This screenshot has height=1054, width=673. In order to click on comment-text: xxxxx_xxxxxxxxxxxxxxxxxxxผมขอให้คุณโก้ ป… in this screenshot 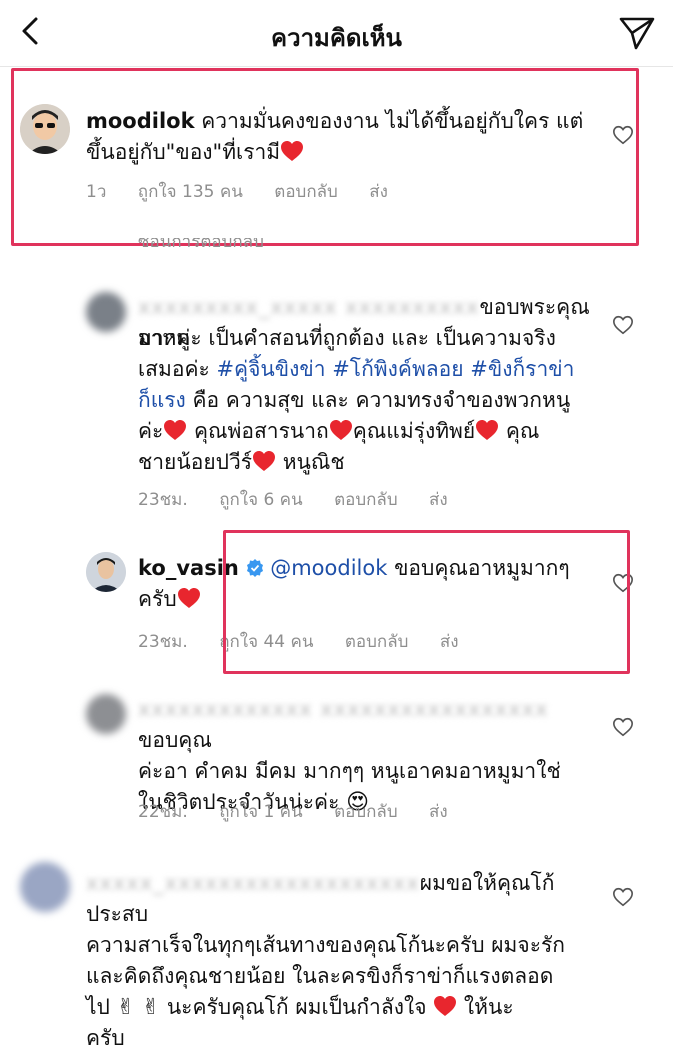, I will do `click(346, 961)`.